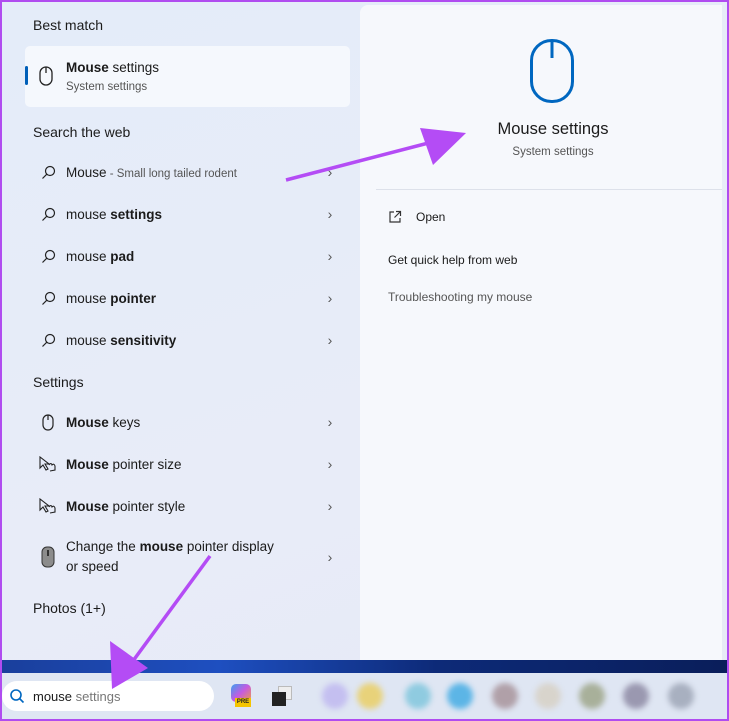  Describe the element at coordinates (243, 702) in the screenshot. I see `copilot-pre-badge: PRE` at that location.